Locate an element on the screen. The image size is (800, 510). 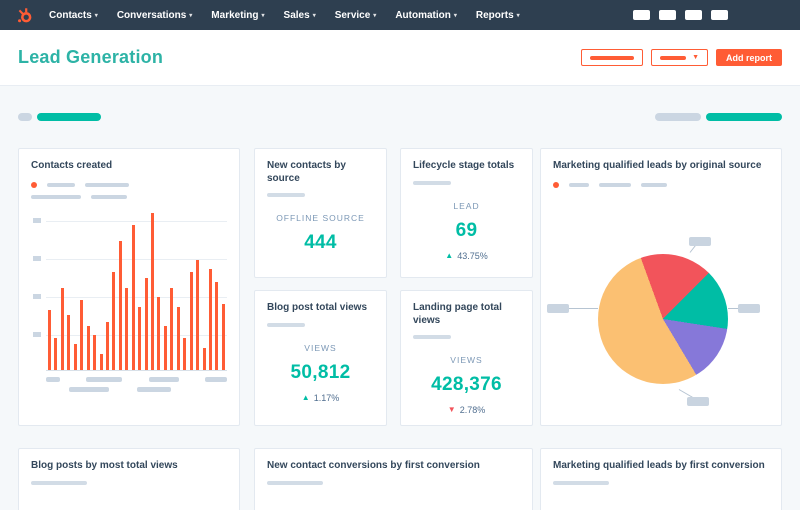
dashboard-actions-dropdown: ▼ is located at coordinates (679, 57).